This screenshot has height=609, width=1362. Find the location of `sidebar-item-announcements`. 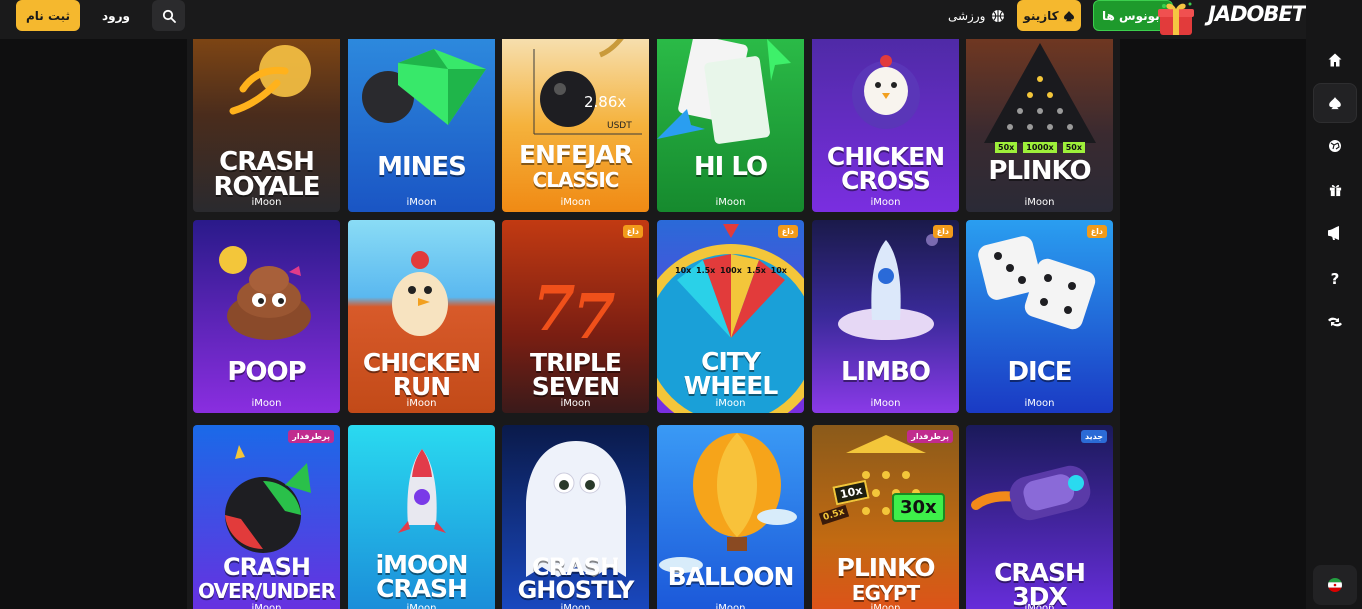

sidebar-item-announcements is located at coordinates (1335, 233).